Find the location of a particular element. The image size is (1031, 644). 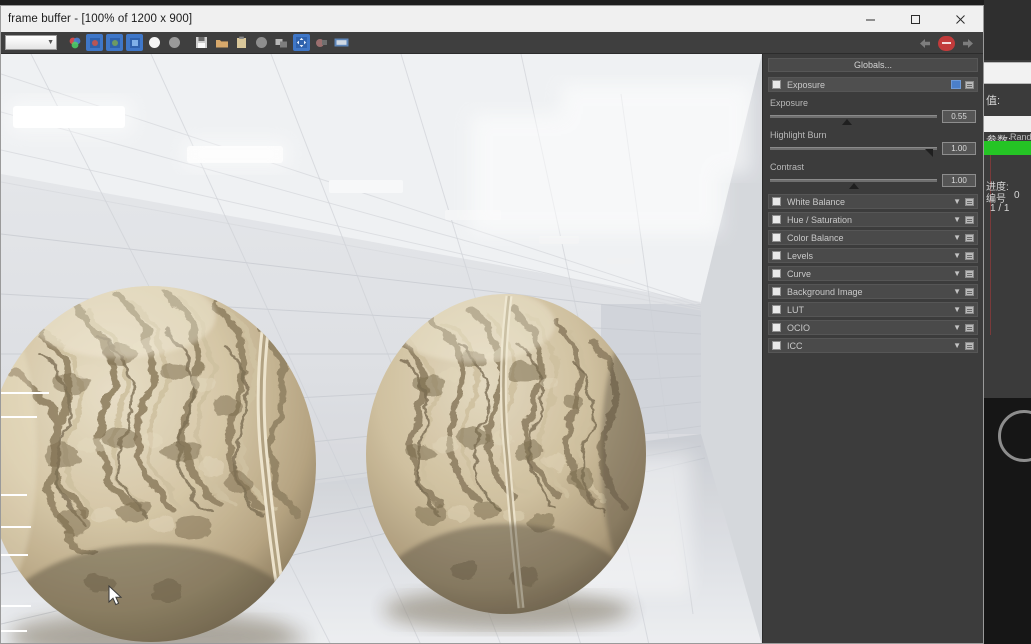

hue-saturation-label: Hue / Saturation is located at coordinates (820, 219).